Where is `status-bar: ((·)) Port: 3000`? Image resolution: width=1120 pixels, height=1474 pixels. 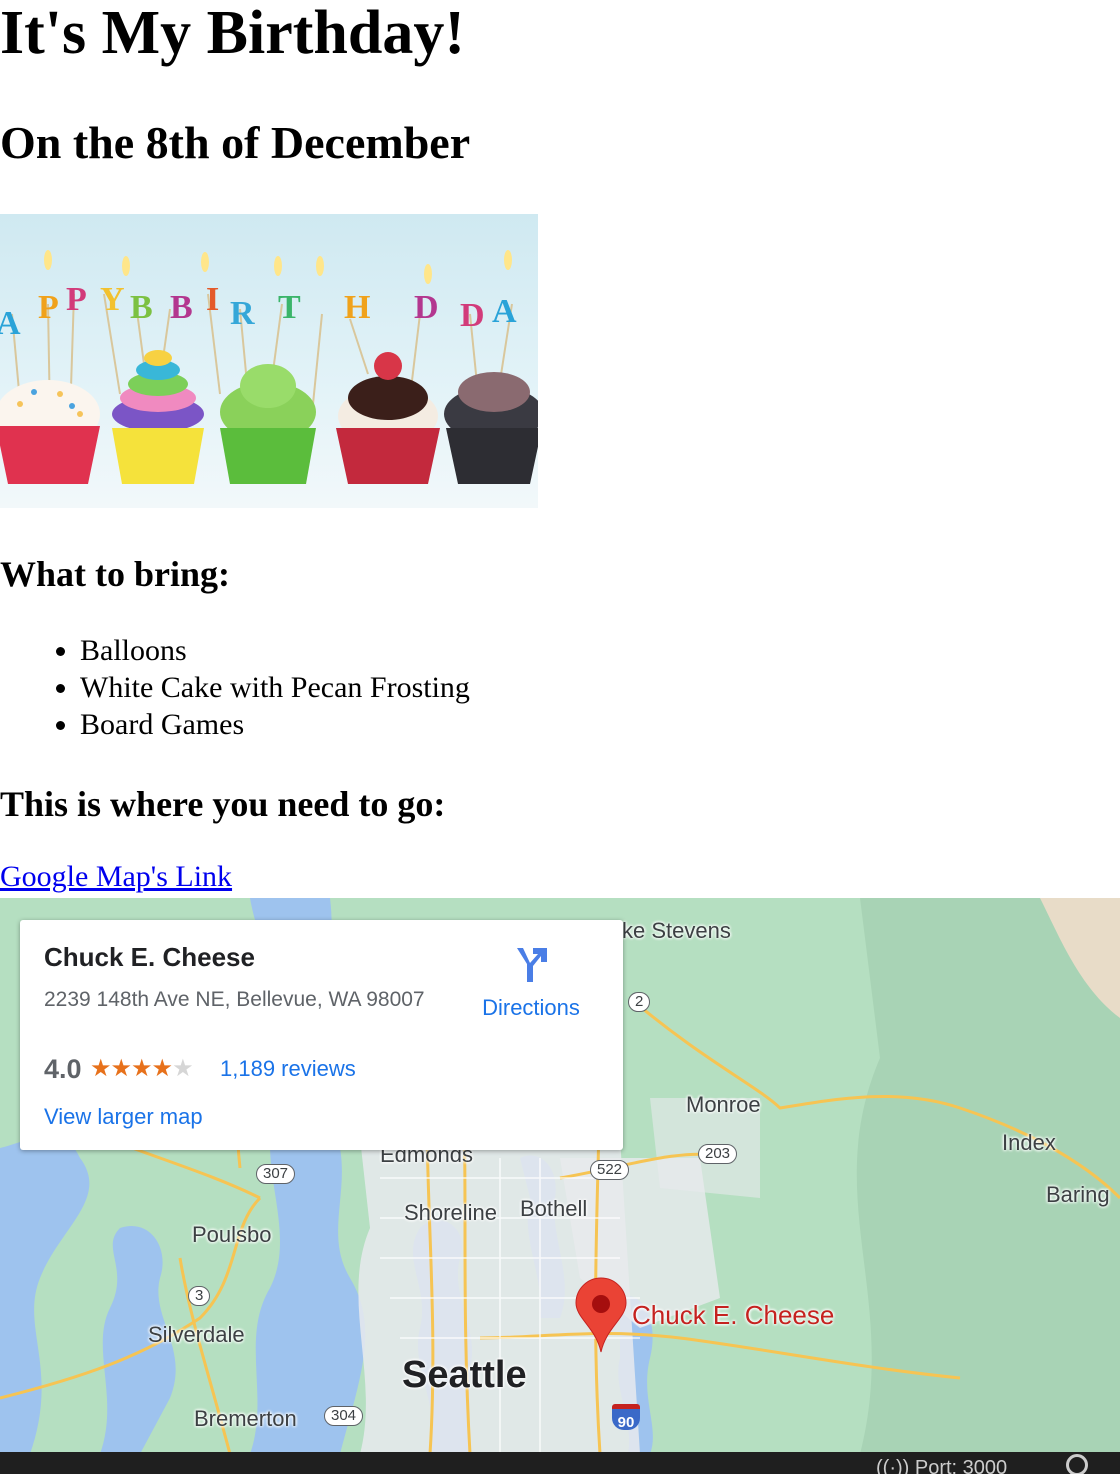
status-bar: ((·)) Port: 3000 is located at coordinates (560, 1463).